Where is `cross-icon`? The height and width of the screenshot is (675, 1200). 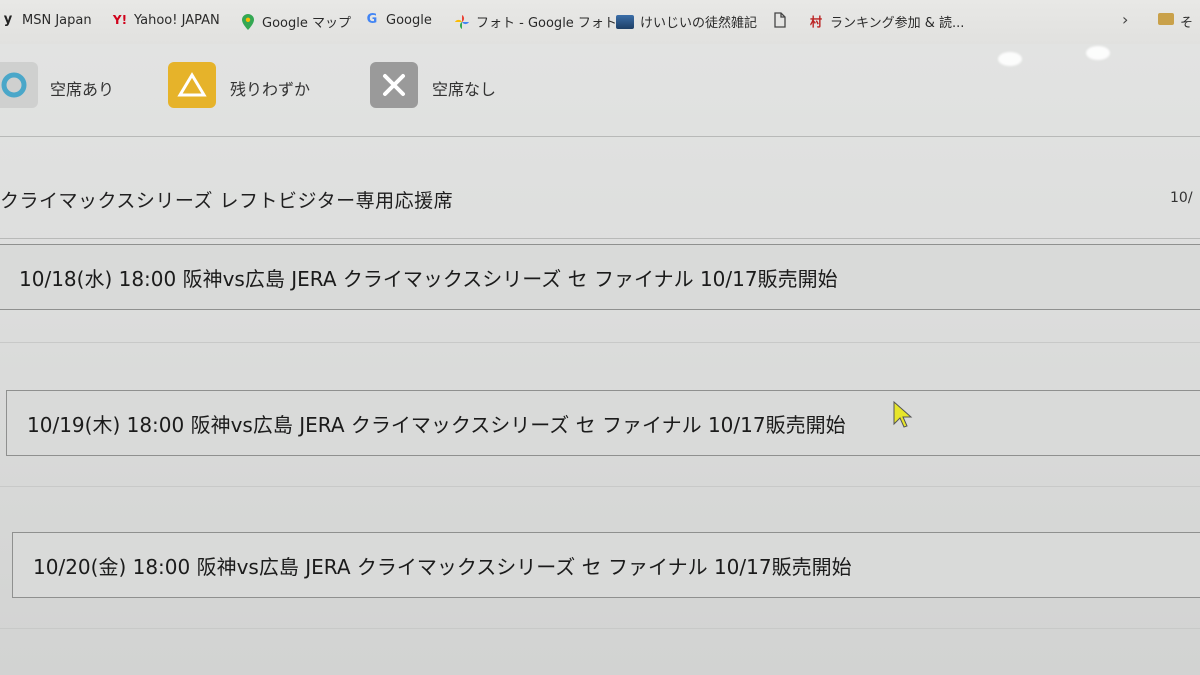
cross-icon is located at coordinates (394, 85).